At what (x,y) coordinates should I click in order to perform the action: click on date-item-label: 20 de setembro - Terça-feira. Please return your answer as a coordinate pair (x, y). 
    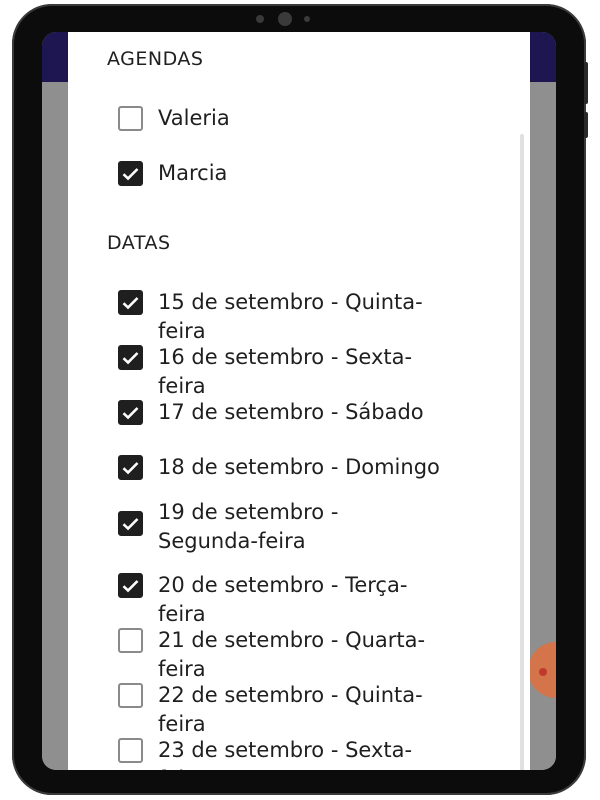
    Looking at the image, I should click on (283, 599).